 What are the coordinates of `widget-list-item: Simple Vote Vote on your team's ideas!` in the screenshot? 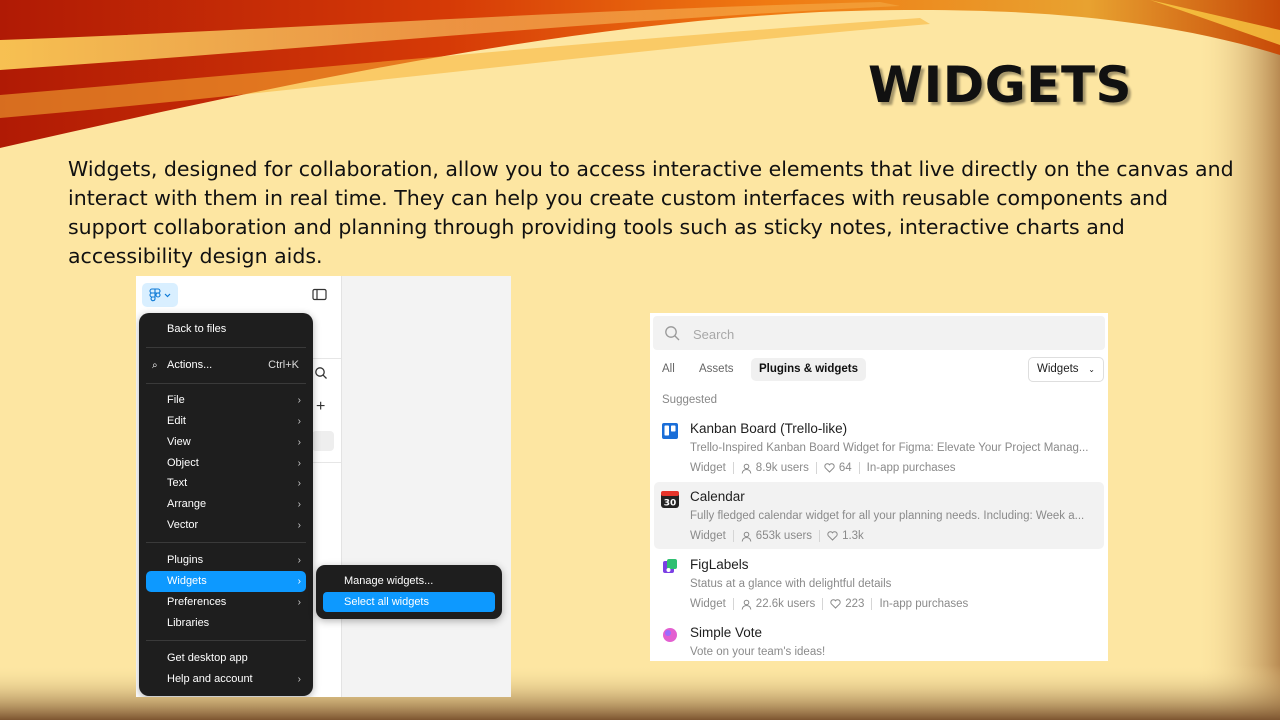 It's located at (879, 639).